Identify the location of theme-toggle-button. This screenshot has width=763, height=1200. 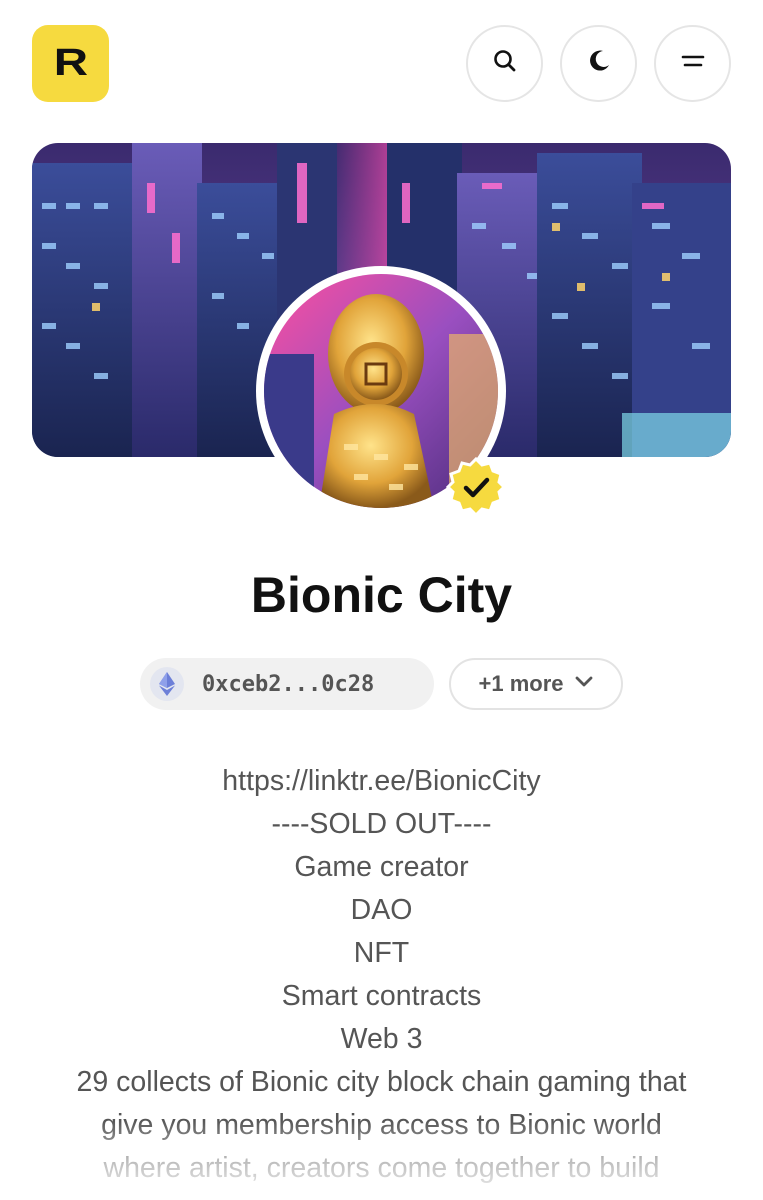
(598, 63).